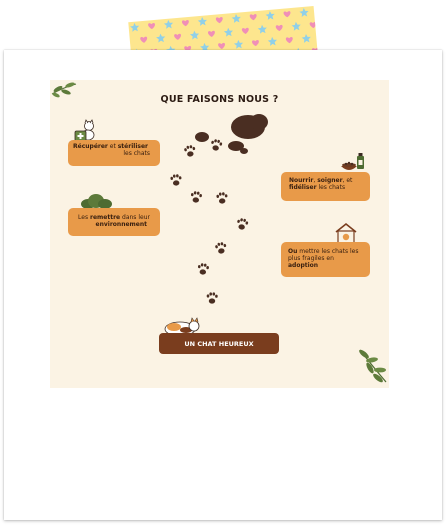 The image size is (448, 525). What do you see at coordinates (219, 343) in the screenshot?
I see `footer-happy-cat-button: UN CHAT HEUREUX` at bounding box center [219, 343].